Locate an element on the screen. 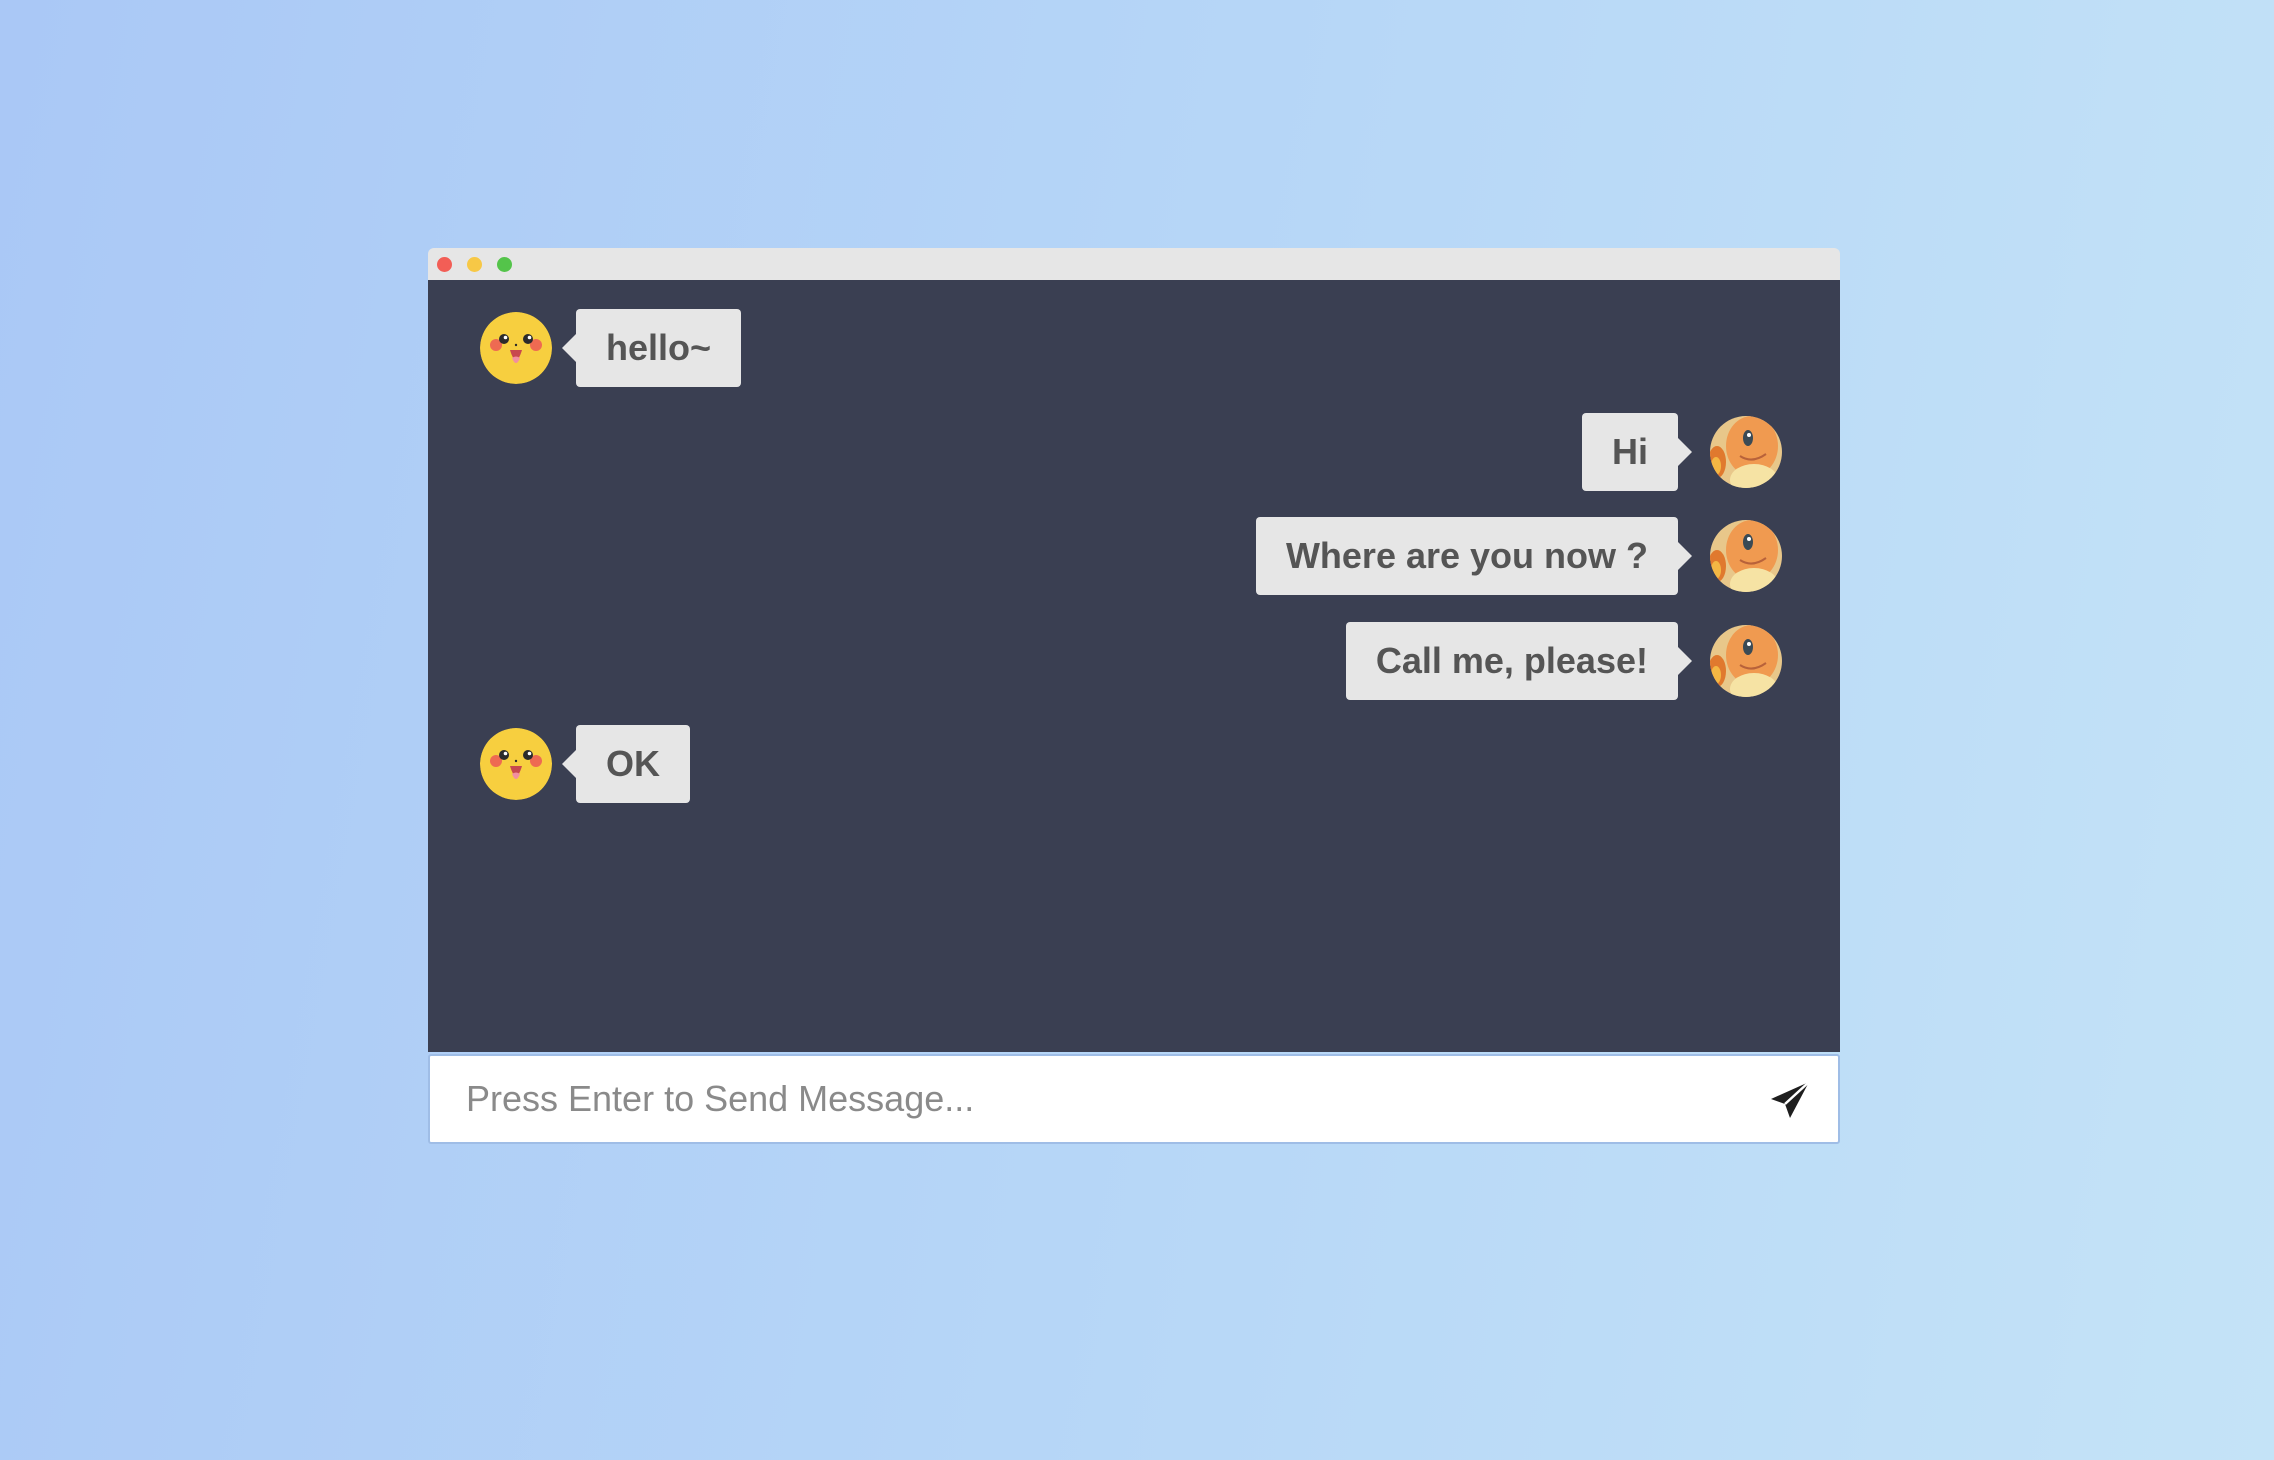 Image resolution: width=2274 pixels, height=1460 pixels. message-bubble: OK is located at coordinates (626, 764).